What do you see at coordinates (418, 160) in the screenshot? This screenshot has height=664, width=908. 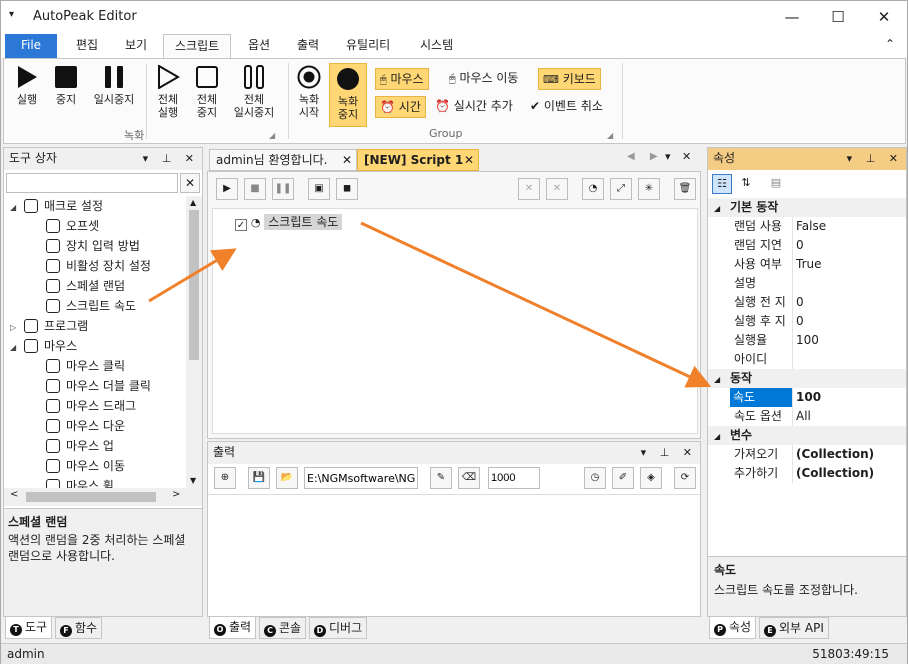 I see `tab-script-1: [NEW] Script 1 ✕` at bounding box center [418, 160].